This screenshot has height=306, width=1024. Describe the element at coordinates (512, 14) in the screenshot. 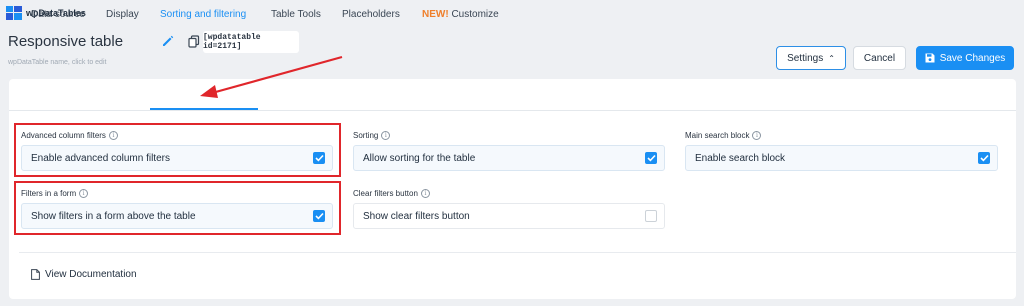

I see `top-bar: wpDataTables` at that location.